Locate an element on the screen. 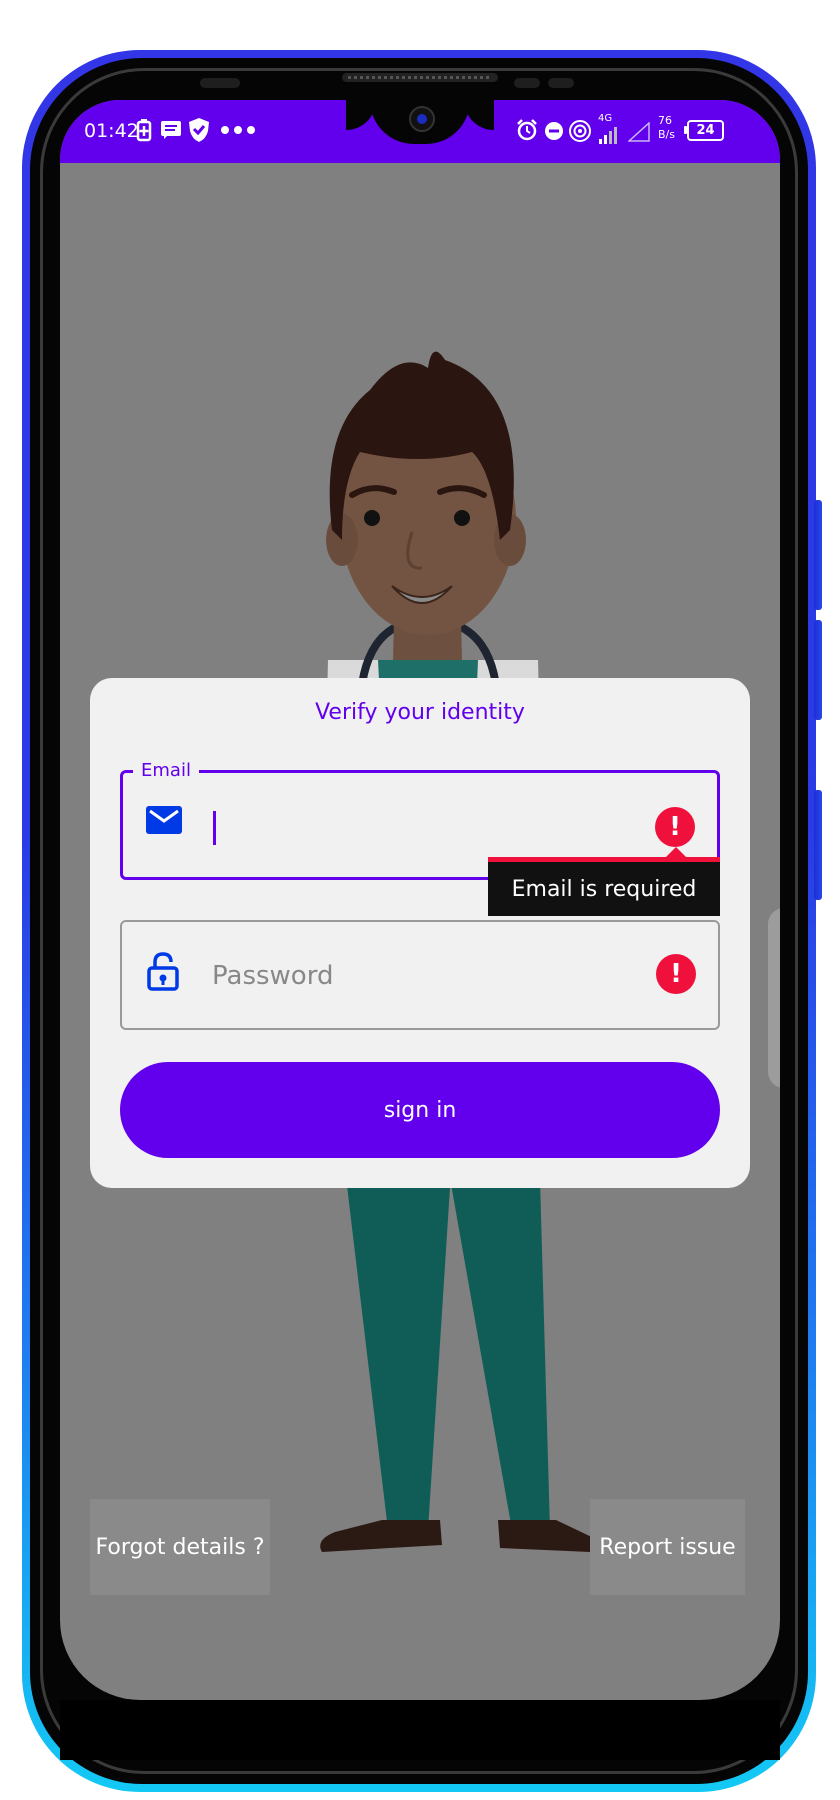 This screenshot has height=1800, width=840. email-error-tooltip: Email is required is located at coordinates (604, 889).